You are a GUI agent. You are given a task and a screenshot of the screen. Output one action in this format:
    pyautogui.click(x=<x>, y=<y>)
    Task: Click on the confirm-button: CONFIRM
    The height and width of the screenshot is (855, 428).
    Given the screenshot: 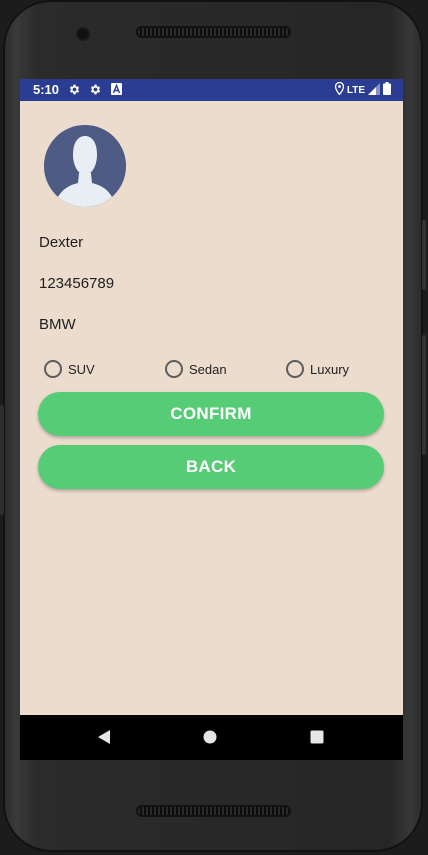 What is the action you would take?
    pyautogui.click(x=211, y=414)
    